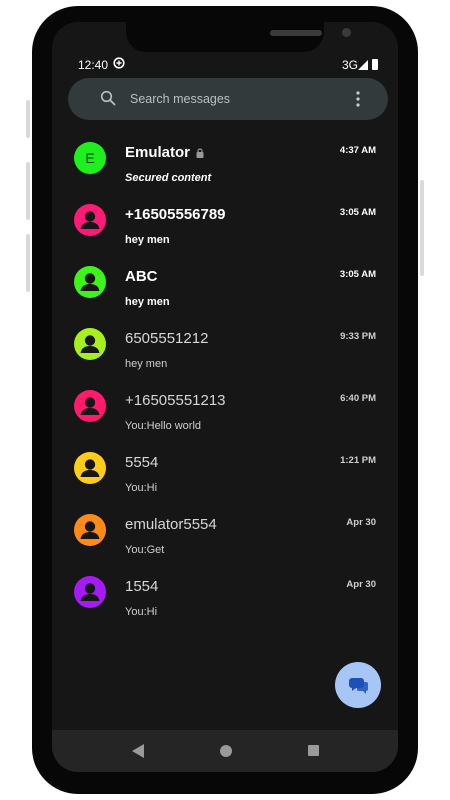  Describe the element at coordinates (296, 33) in the screenshot. I see `speaker` at that location.